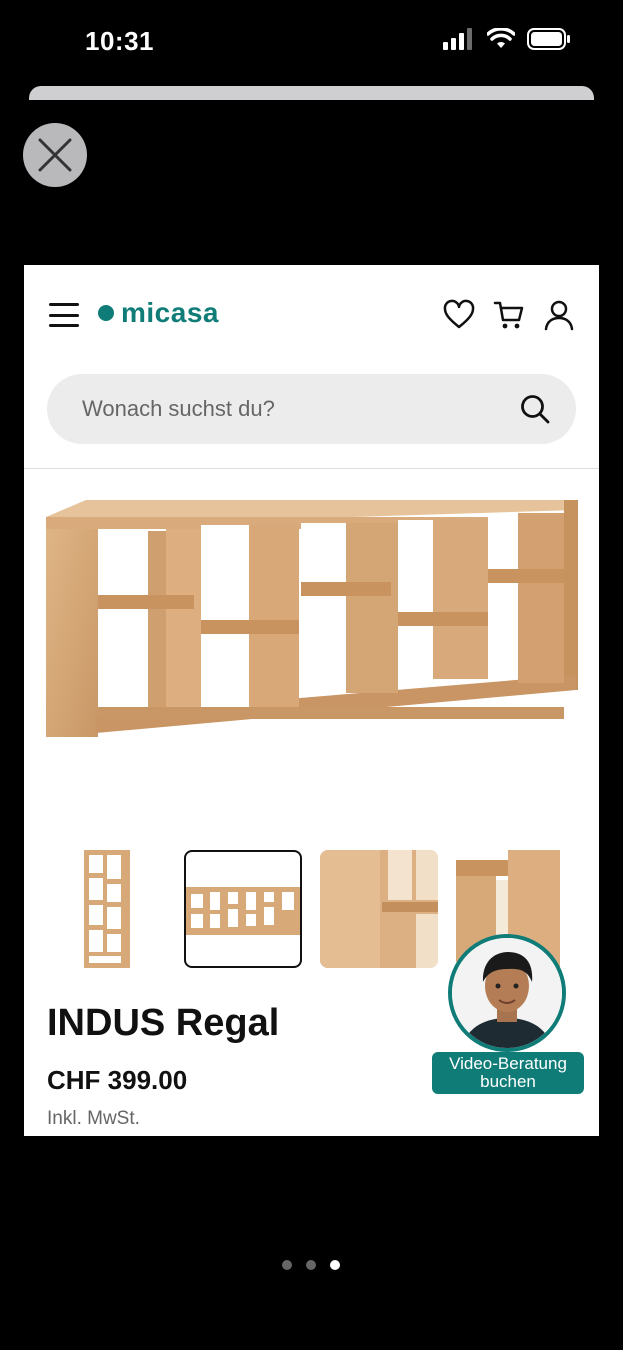  I want to click on logo-dot, so click(106, 313).